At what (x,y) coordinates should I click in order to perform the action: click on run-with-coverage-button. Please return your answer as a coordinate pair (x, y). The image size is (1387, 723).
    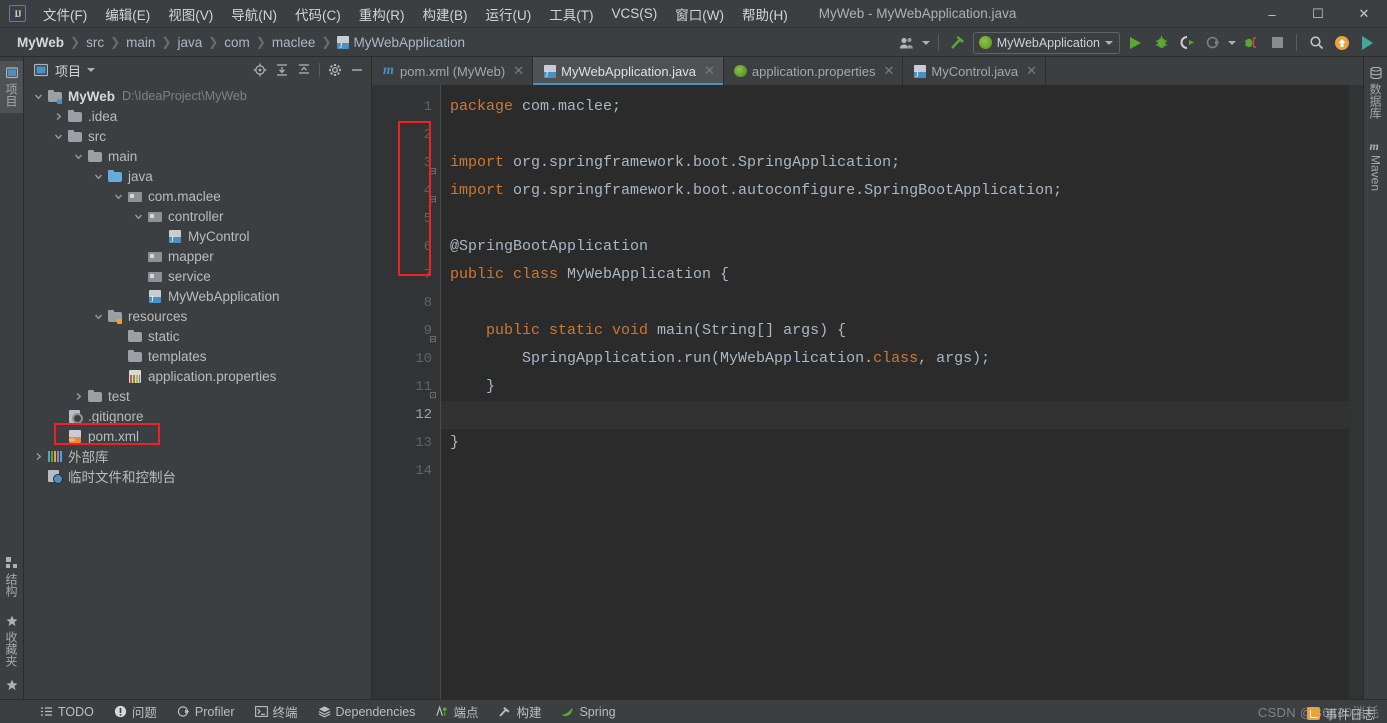
    Looking at the image, I should click on (1187, 43).